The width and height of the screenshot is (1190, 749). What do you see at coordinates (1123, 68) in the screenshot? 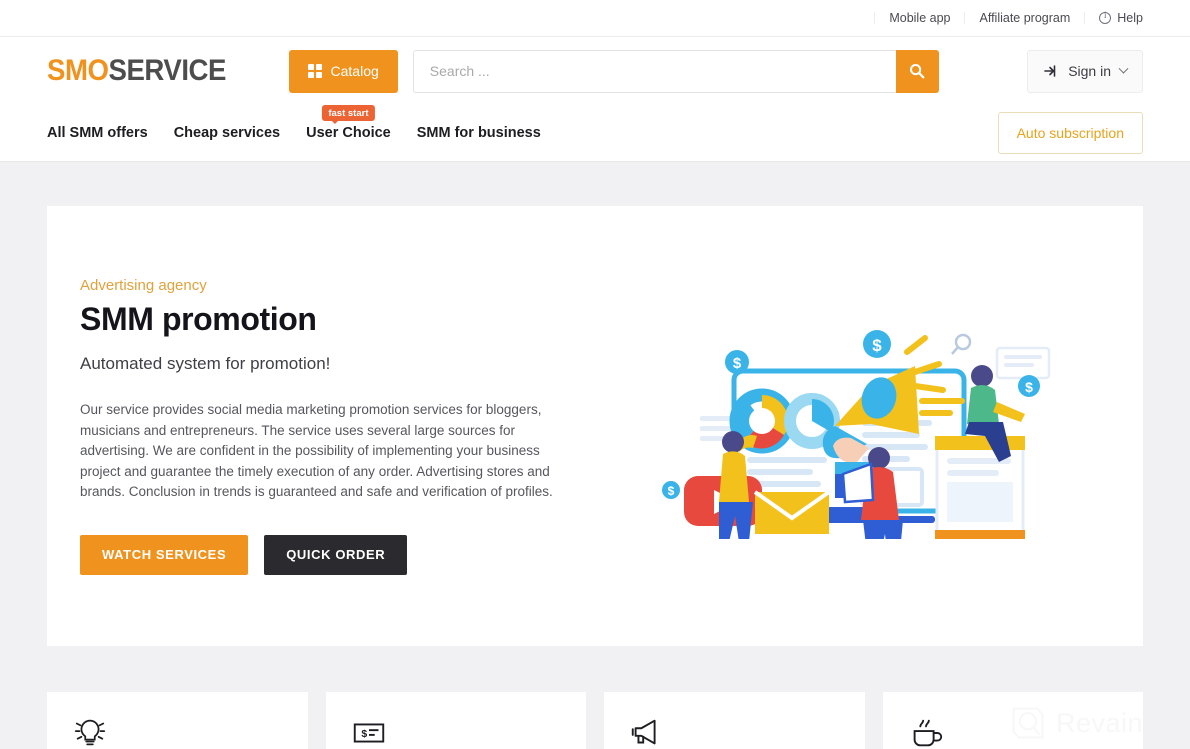
I see `chevron-down-icon` at bounding box center [1123, 68].